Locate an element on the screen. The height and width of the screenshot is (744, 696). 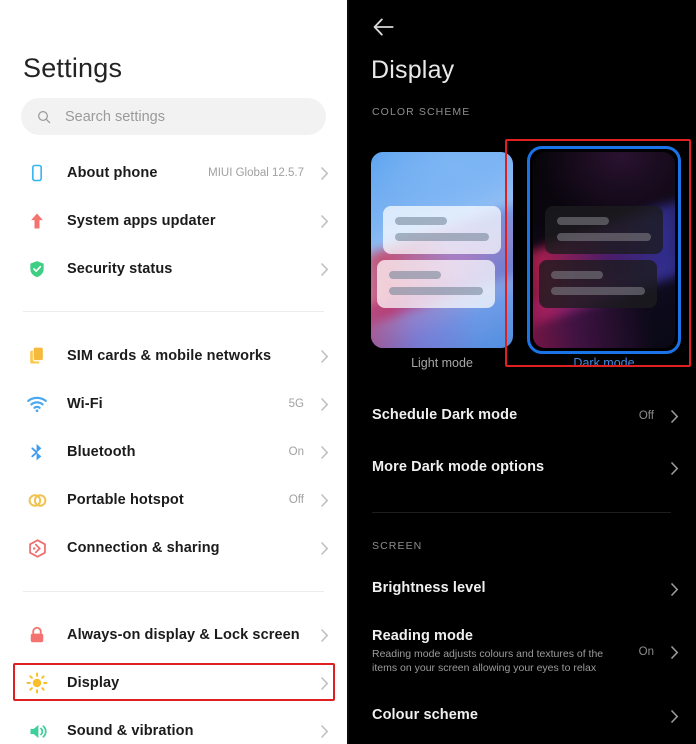
sidebar-item-wifi: Wi-Fi 5G is located at coordinates (173, 404).